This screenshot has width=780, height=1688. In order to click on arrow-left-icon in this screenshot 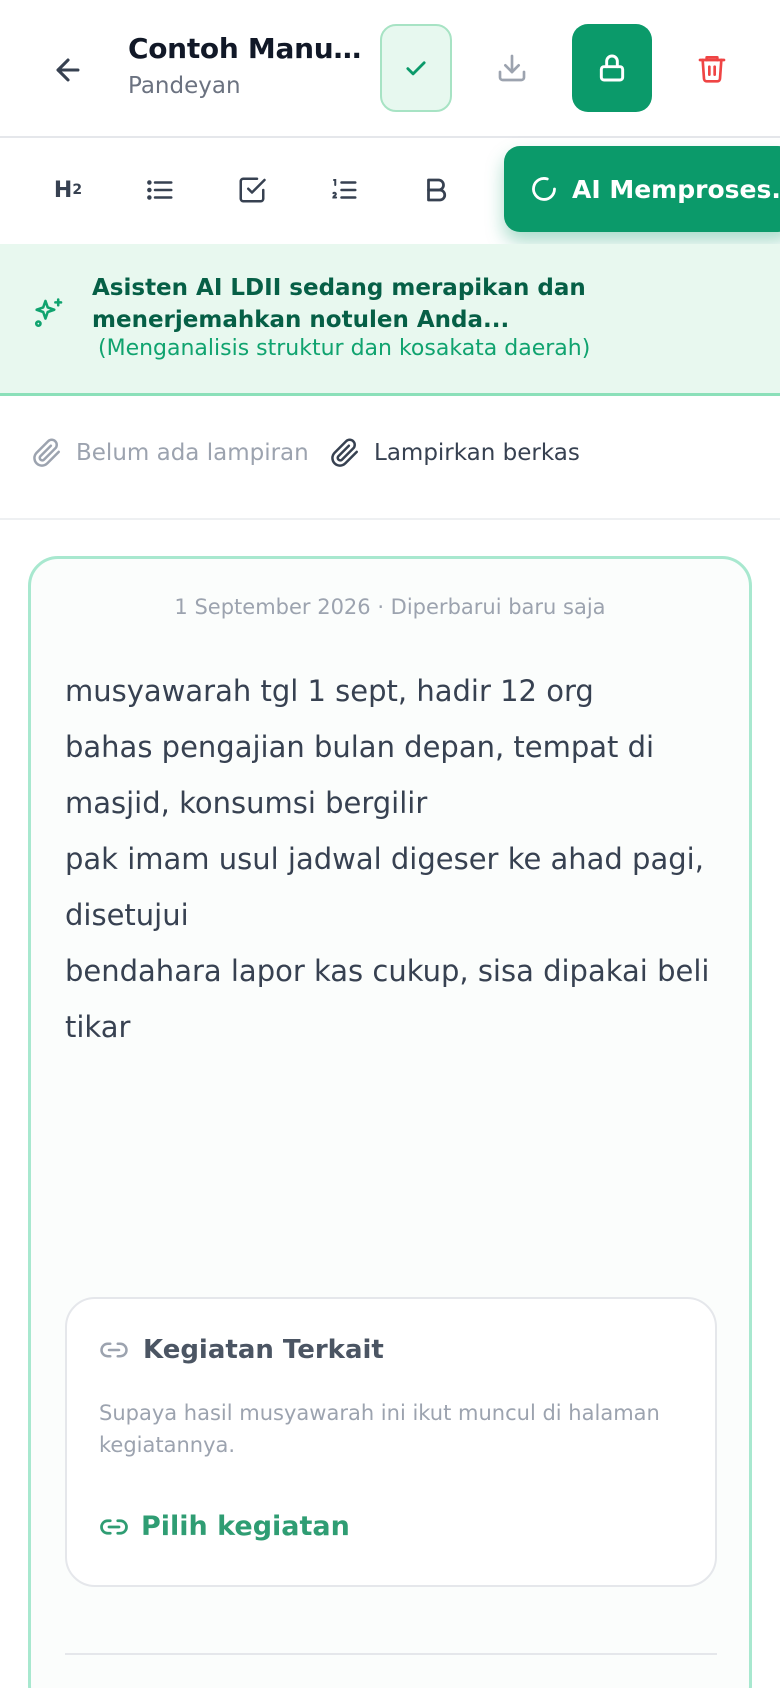, I will do `click(68, 70)`.